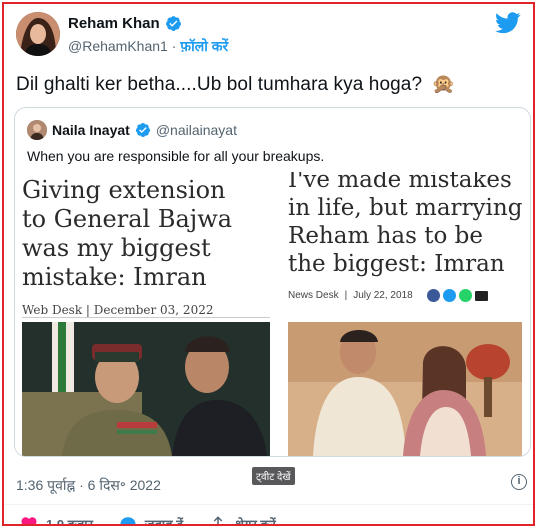 Image resolution: width=541 pixels, height=532 pixels. Describe the element at coordinates (273, 476) in the screenshot. I see `tooltip: ट्वीट देखें` at that location.